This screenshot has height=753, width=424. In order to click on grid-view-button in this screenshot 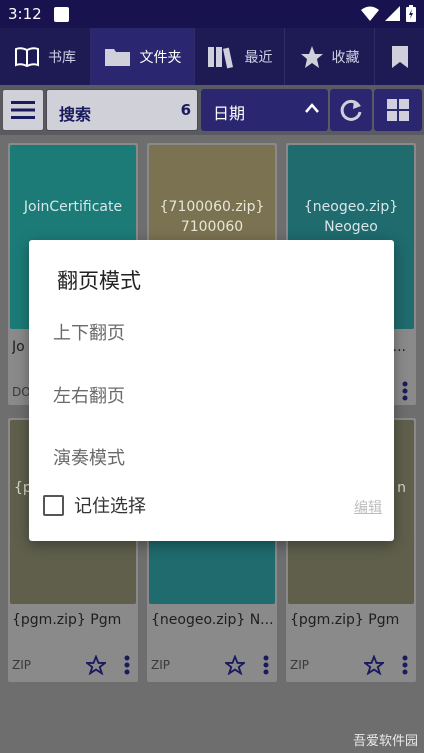, I will do `click(398, 110)`.